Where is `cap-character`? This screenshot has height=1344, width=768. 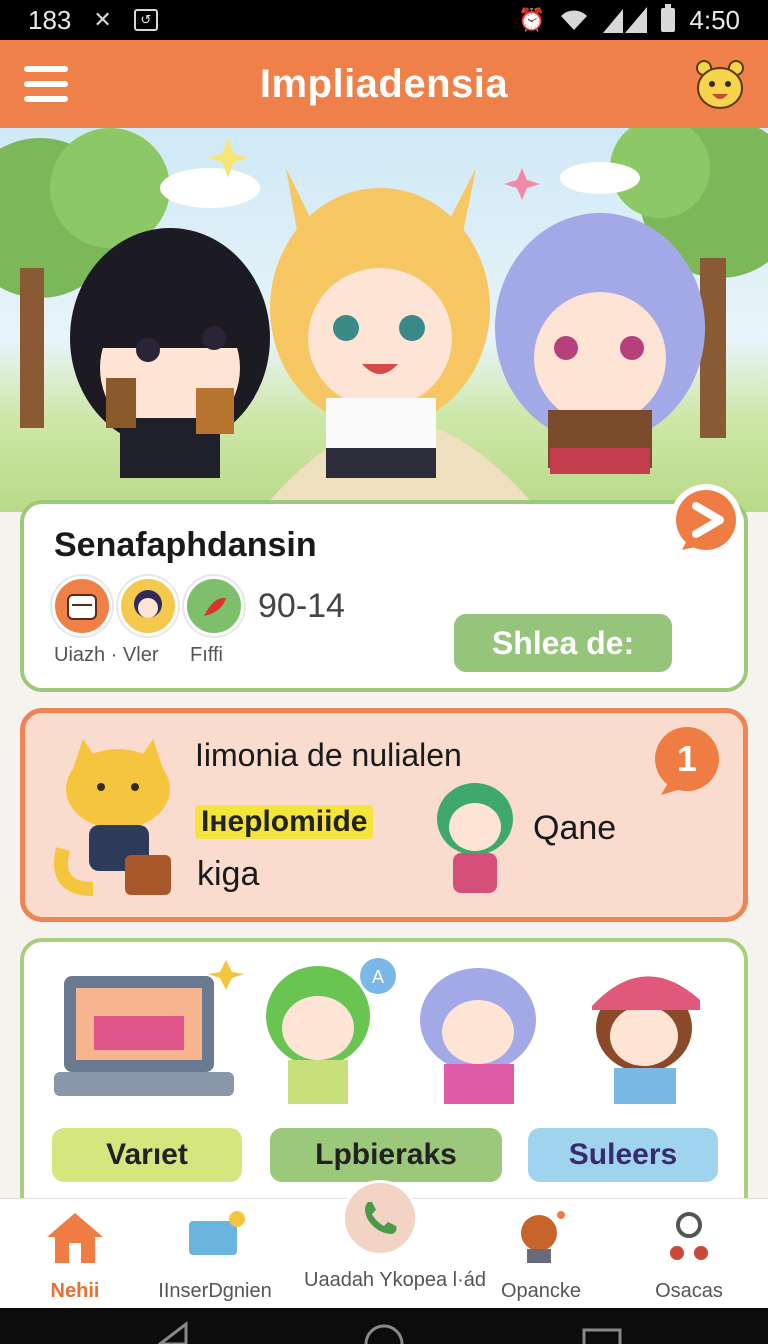
cap-character is located at coordinates (645, 1031).